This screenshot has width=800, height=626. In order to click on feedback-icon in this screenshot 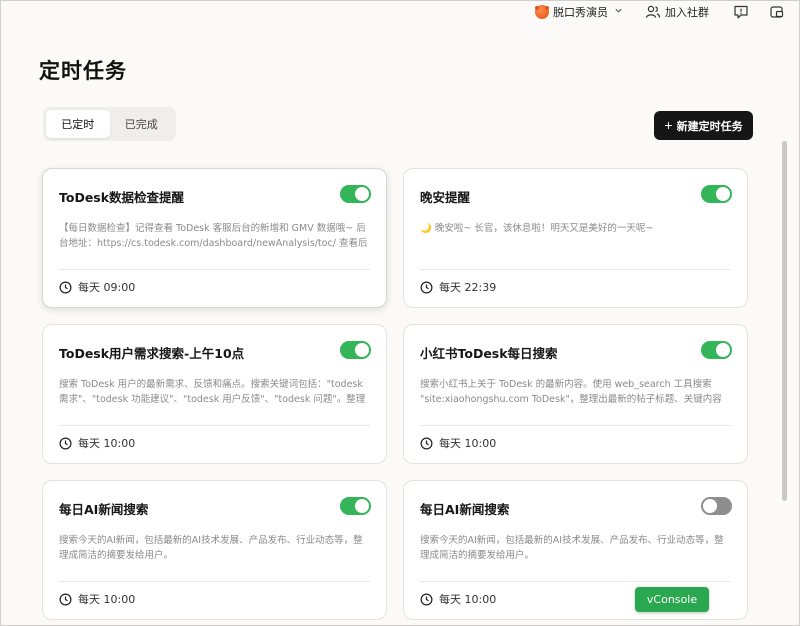, I will do `click(741, 12)`.